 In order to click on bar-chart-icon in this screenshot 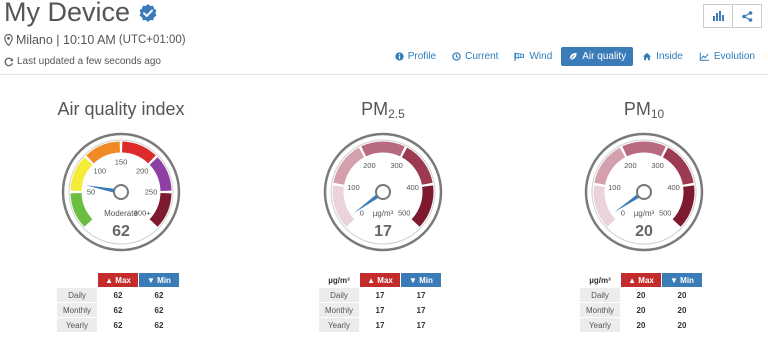, I will do `click(718, 16)`.